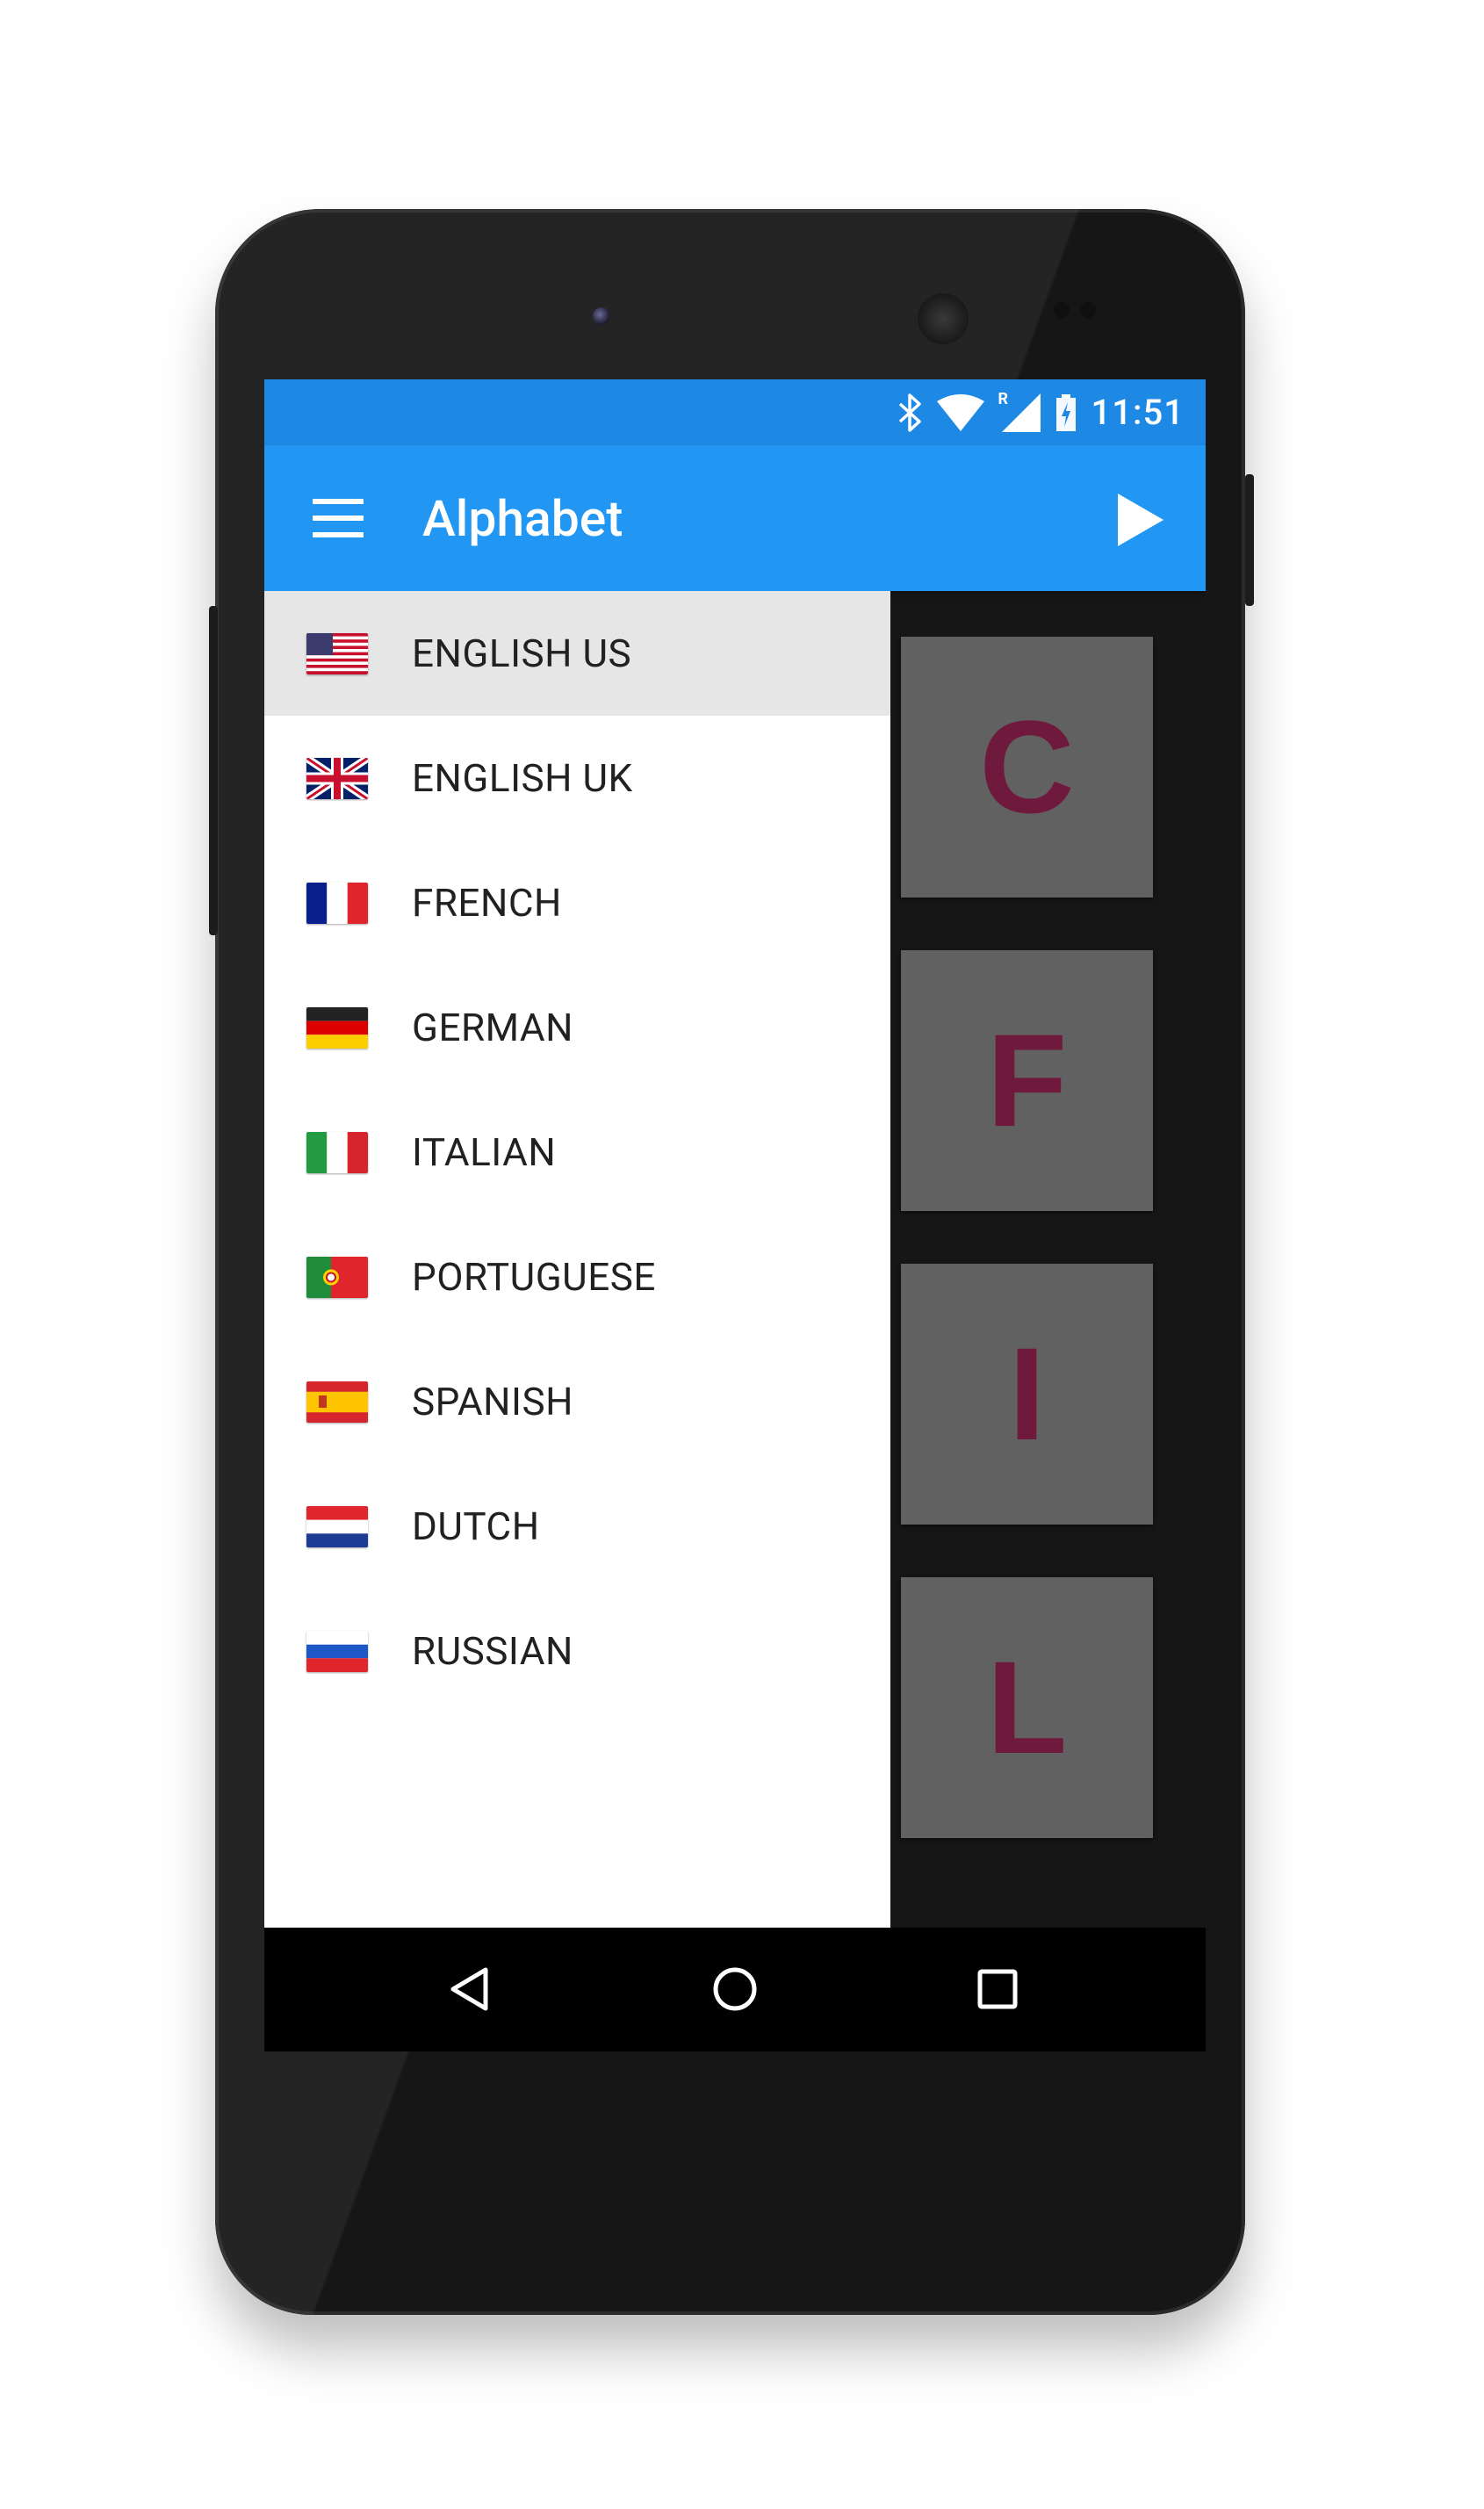 The height and width of the screenshot is (2509, 1484). What do you see at coordinates (577, 1651) in the screenshot?
I see `drawer-item-russian: RUSSIAN` at bounding box center [577, 1651].